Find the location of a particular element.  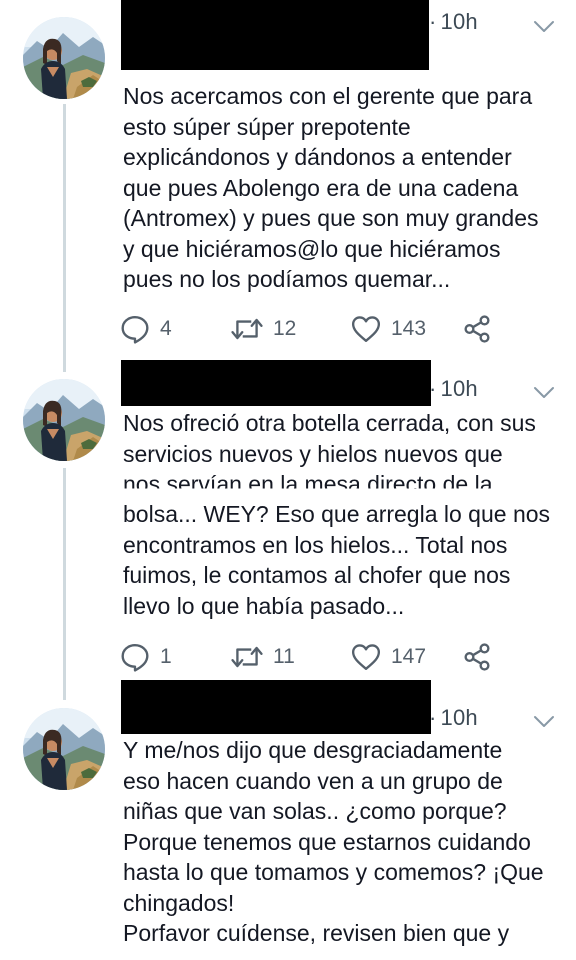

tweet-actions: 1 11 147 is located at coordinates (310, 657).